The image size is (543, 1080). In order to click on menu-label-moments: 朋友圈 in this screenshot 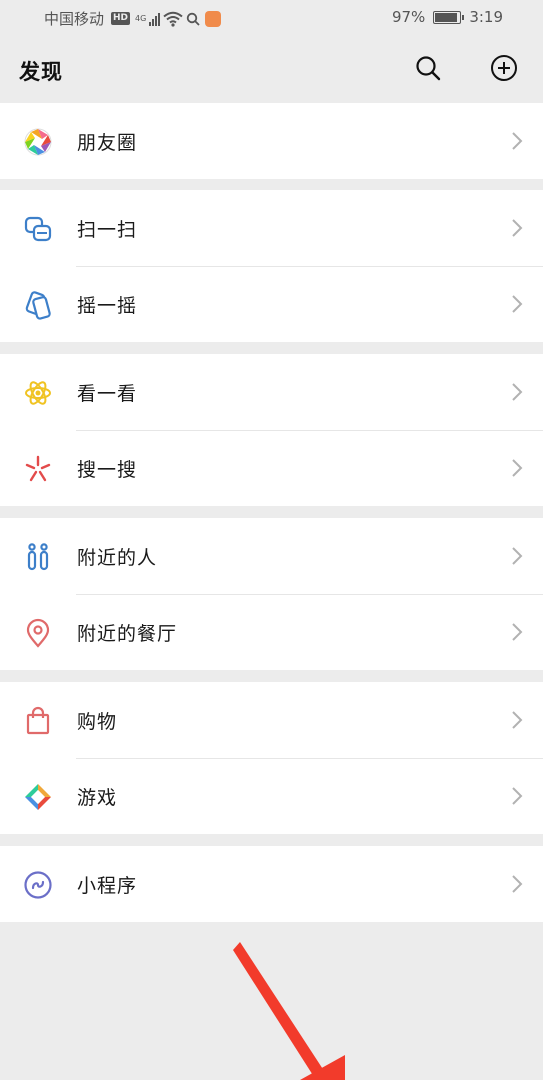, I will do `click(107, 142)`.